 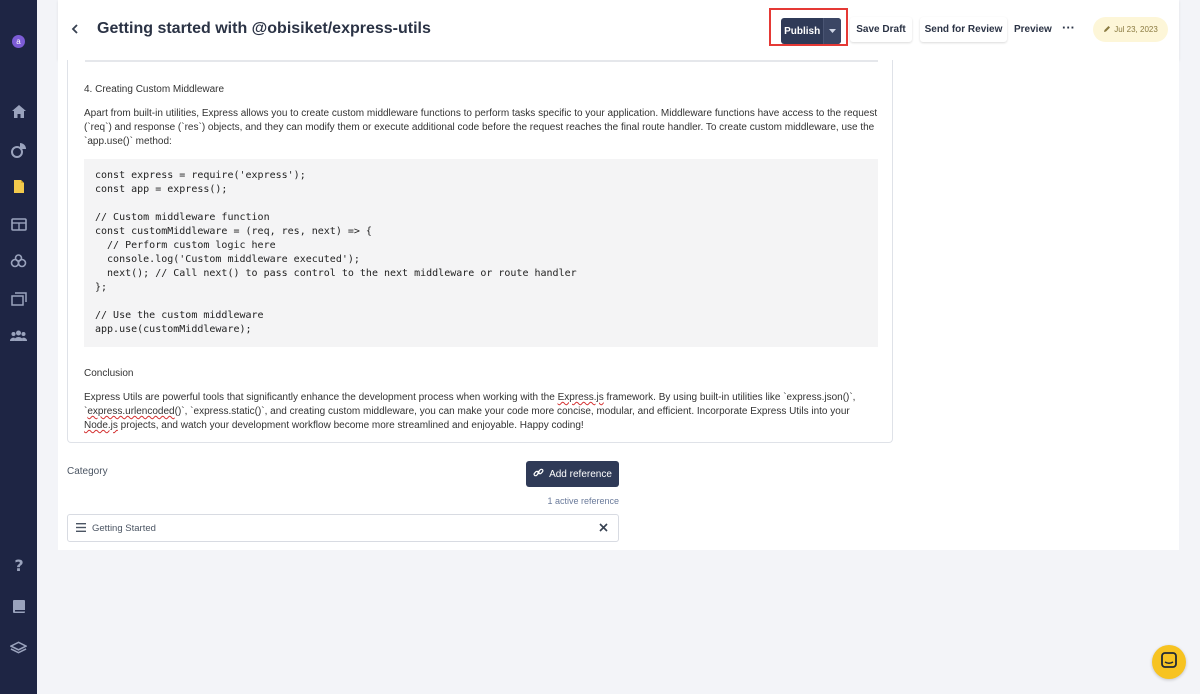 I want to click on book-icon, so click(x=18, y=606).